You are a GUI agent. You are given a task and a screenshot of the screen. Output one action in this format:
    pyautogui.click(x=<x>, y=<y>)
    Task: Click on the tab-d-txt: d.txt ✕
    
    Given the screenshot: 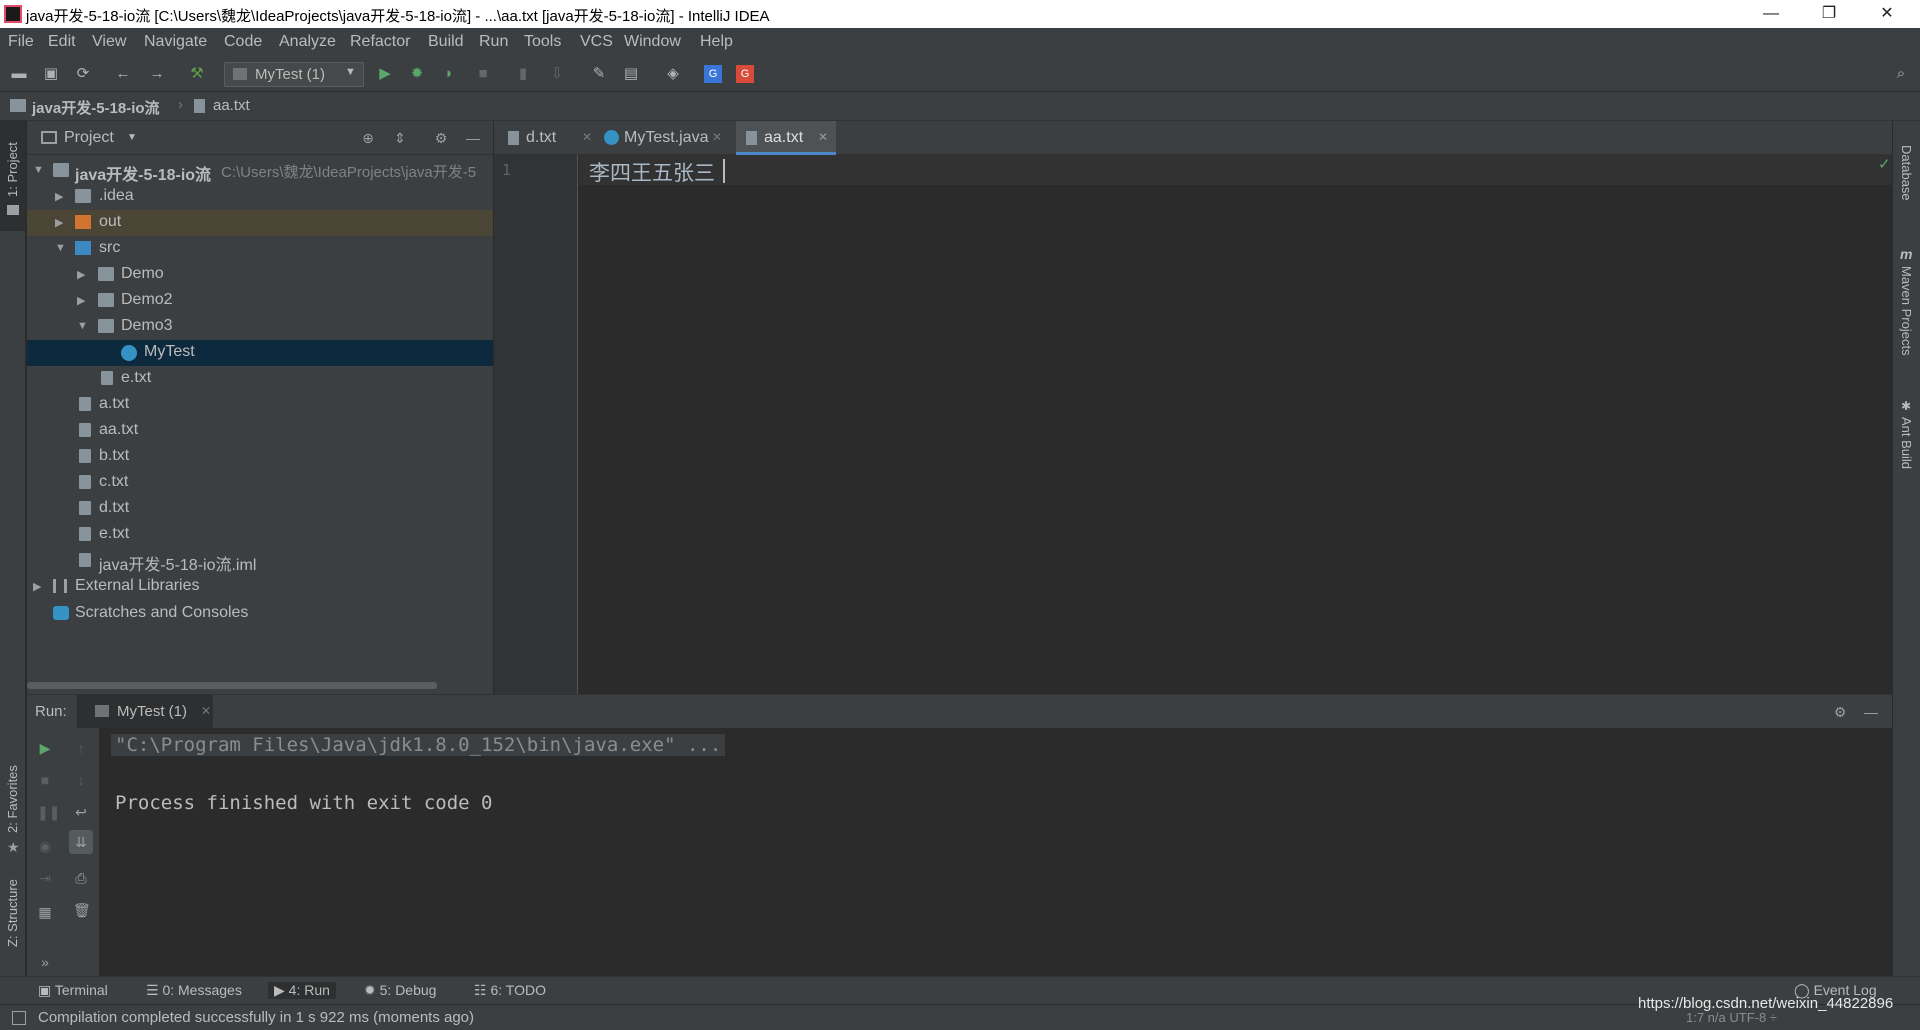 What is the action you would take?
    pyautogui.click(x=552, y=138)
    